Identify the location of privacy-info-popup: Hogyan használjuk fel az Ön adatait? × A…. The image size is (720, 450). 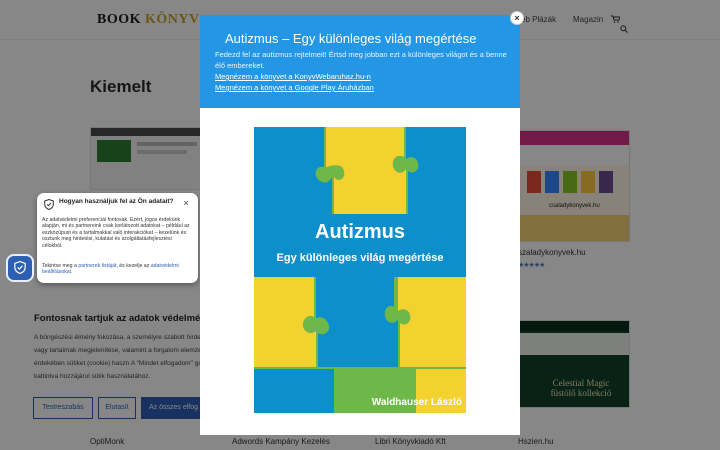
(117, 238).